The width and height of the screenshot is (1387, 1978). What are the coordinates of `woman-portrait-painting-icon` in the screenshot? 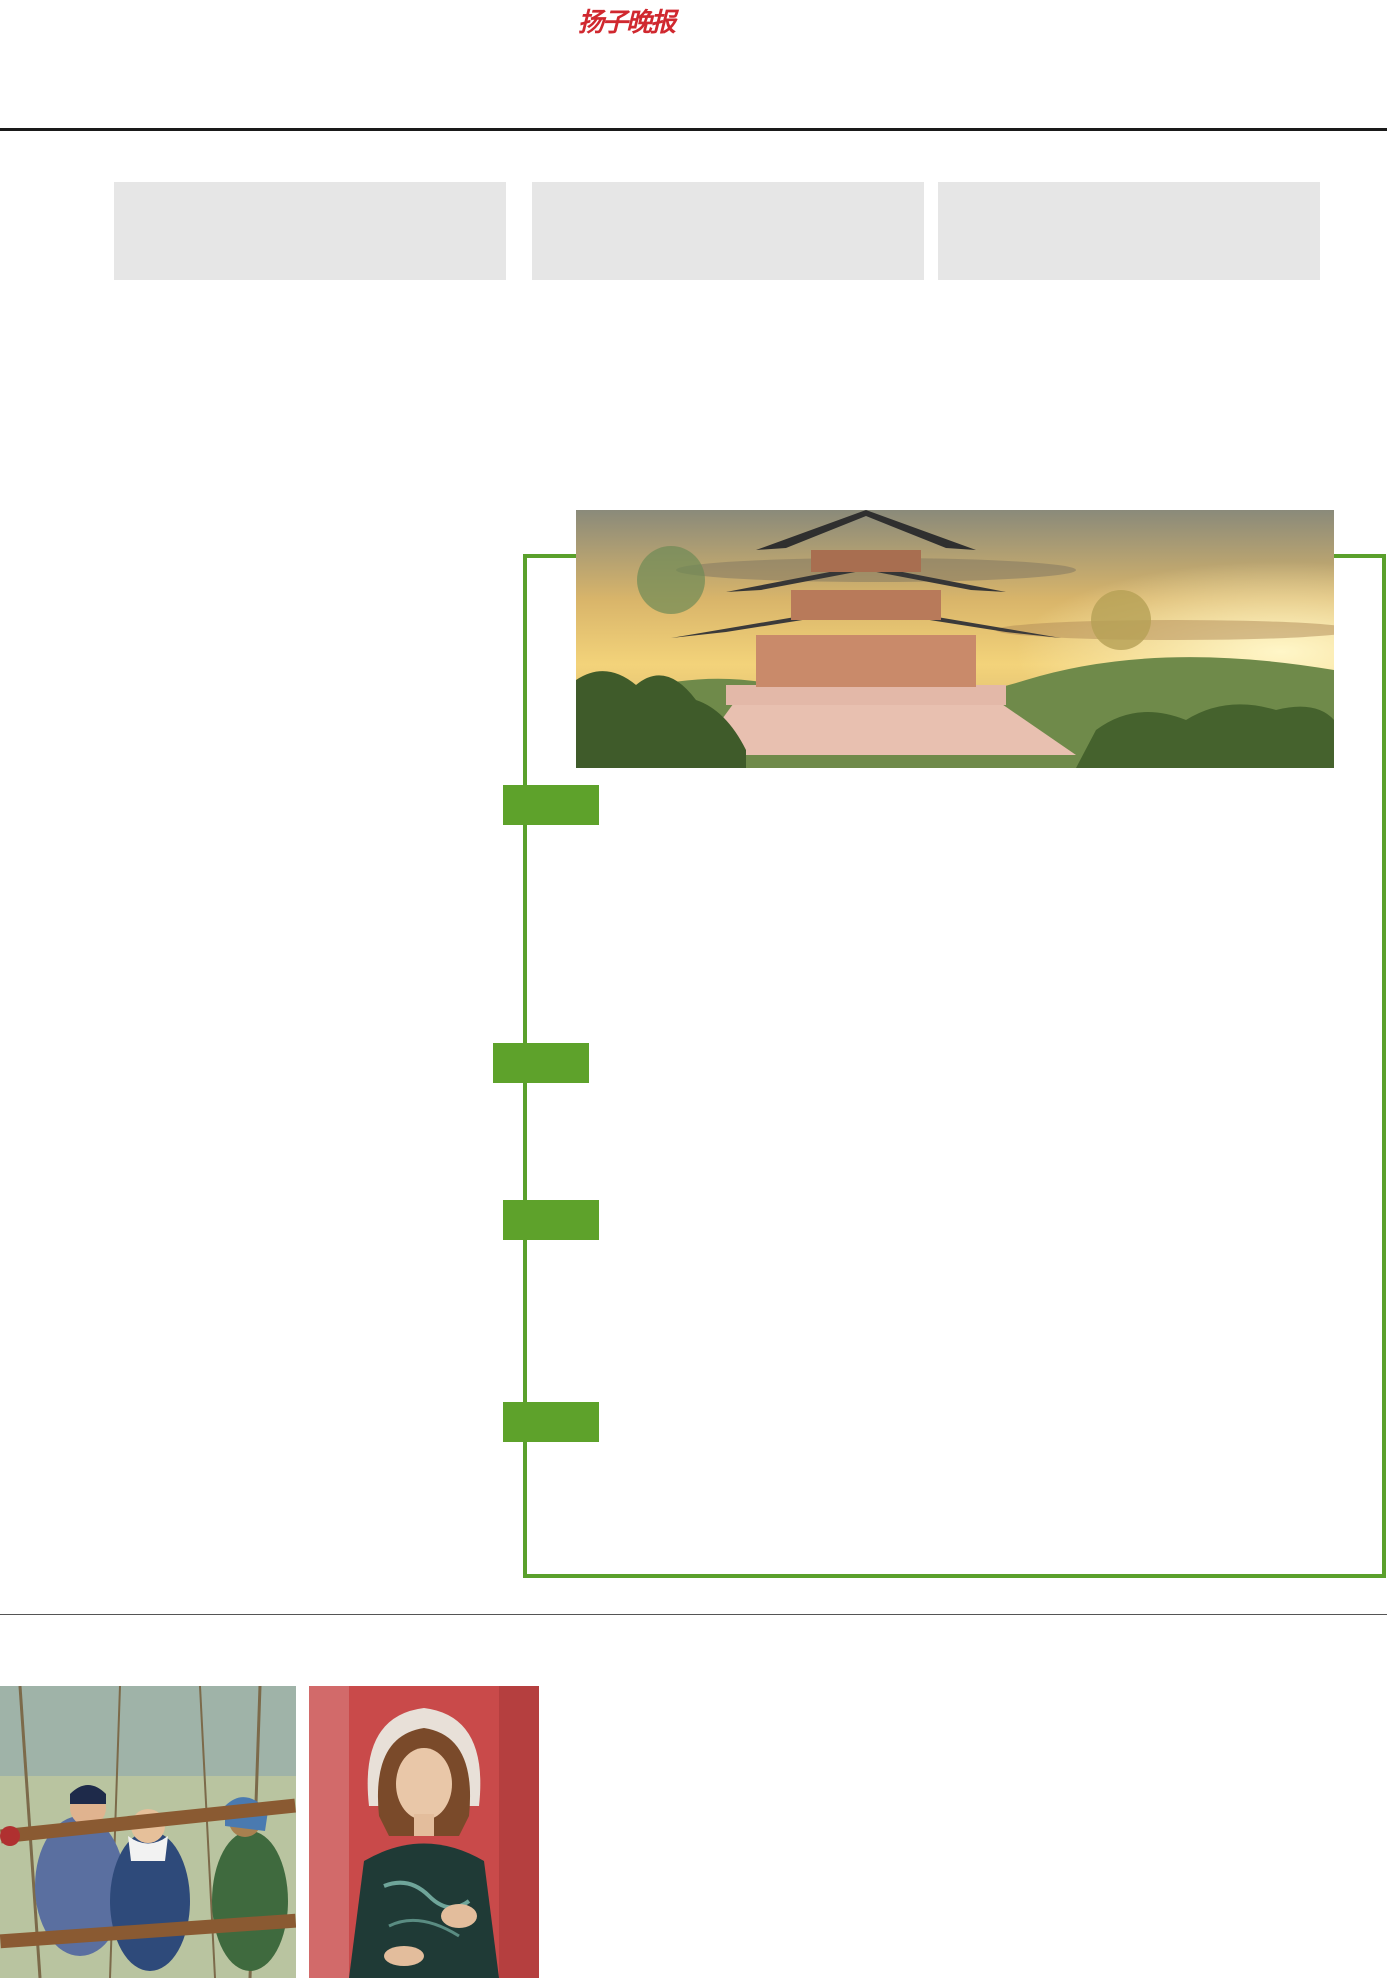 It's located at (424, 1832).